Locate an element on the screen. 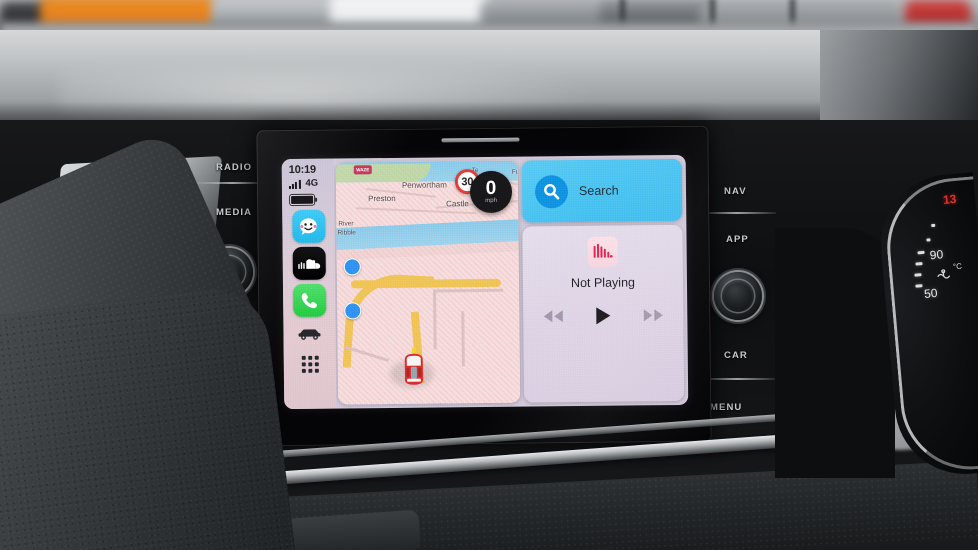 The image size is (978, 550). radio-button: RADIO is located at coordinates (234, 167).